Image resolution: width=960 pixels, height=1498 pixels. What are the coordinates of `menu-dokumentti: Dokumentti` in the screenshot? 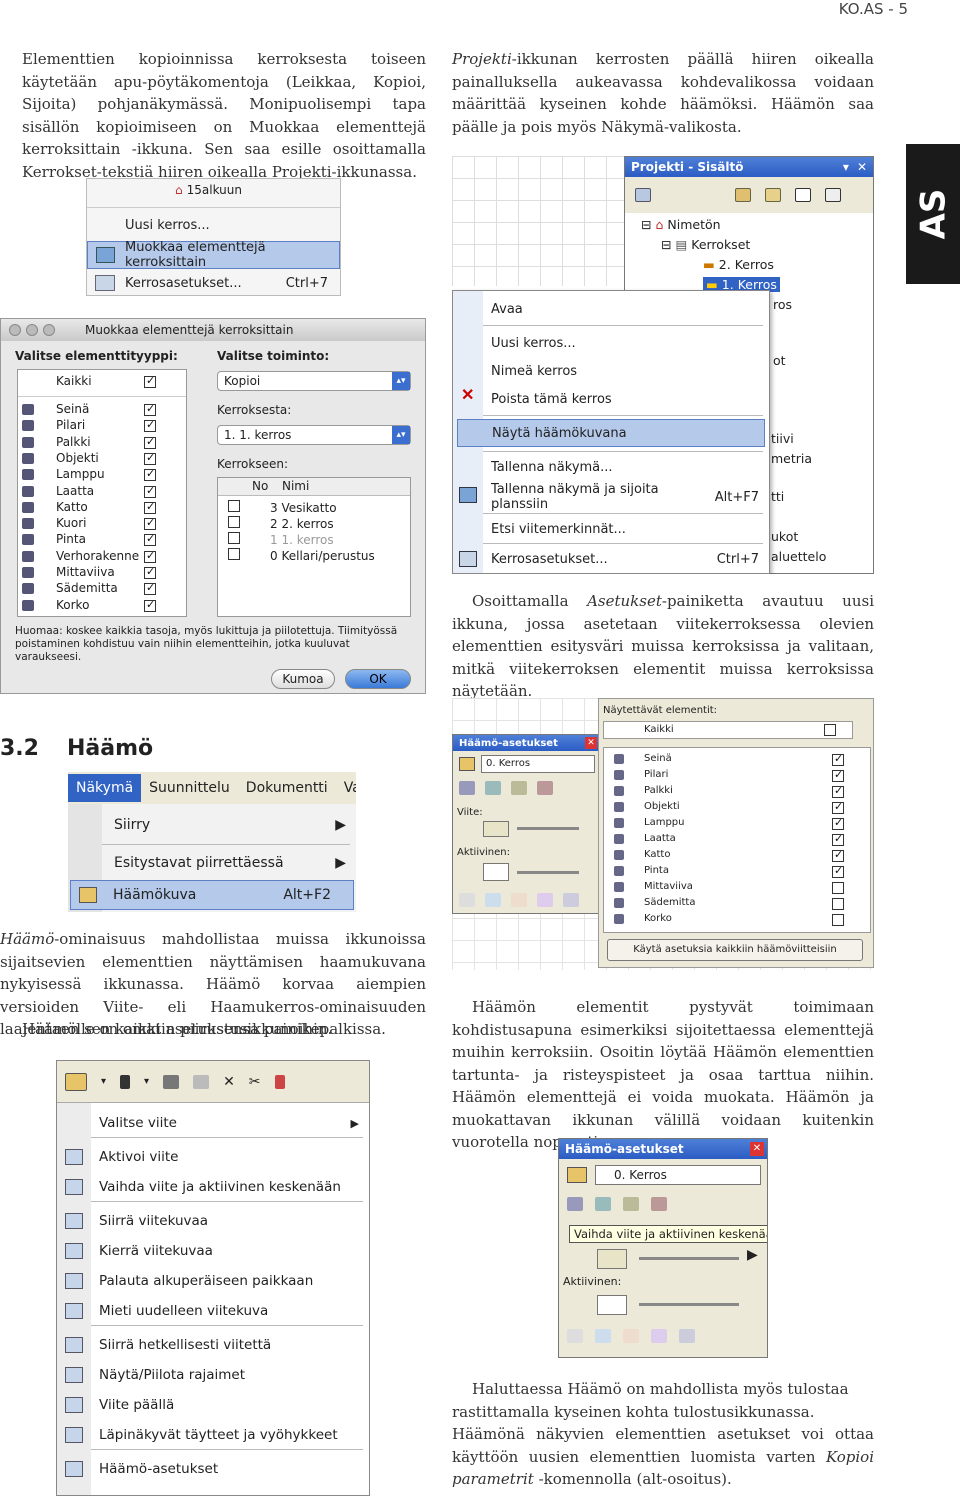 It's located at (287, 788).